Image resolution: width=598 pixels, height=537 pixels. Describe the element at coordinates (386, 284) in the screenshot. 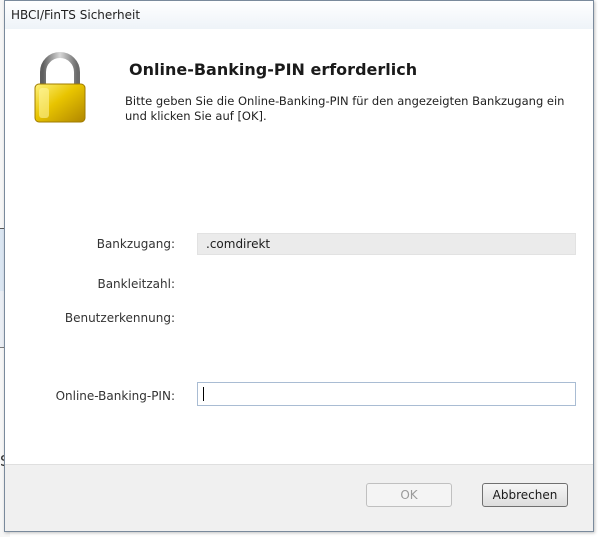

I see `bankleitzahl-value` at that location.